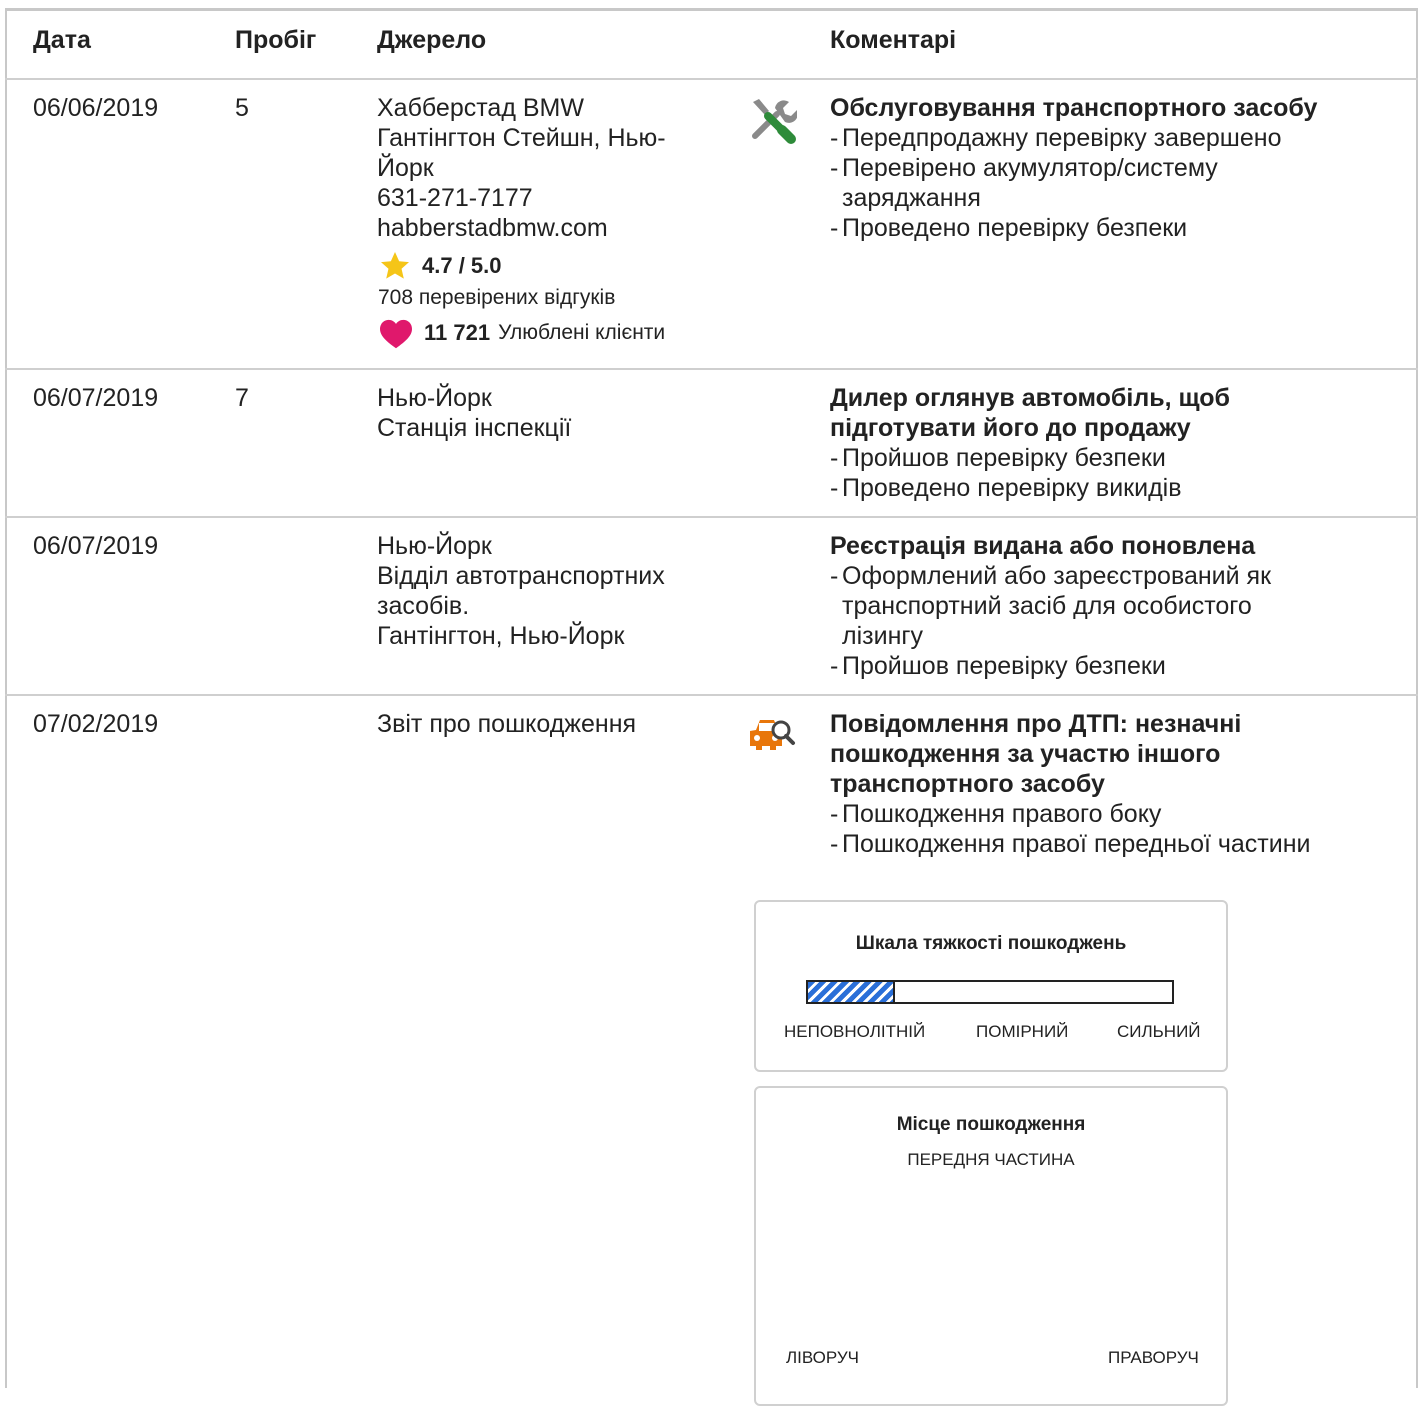 Image resolution: width=1423 pixels, height=1406 pixels. Describe the element at coordinates (492, 228) in the screenshot. I see `source-website-link: habberstadbmw.com` at that location.